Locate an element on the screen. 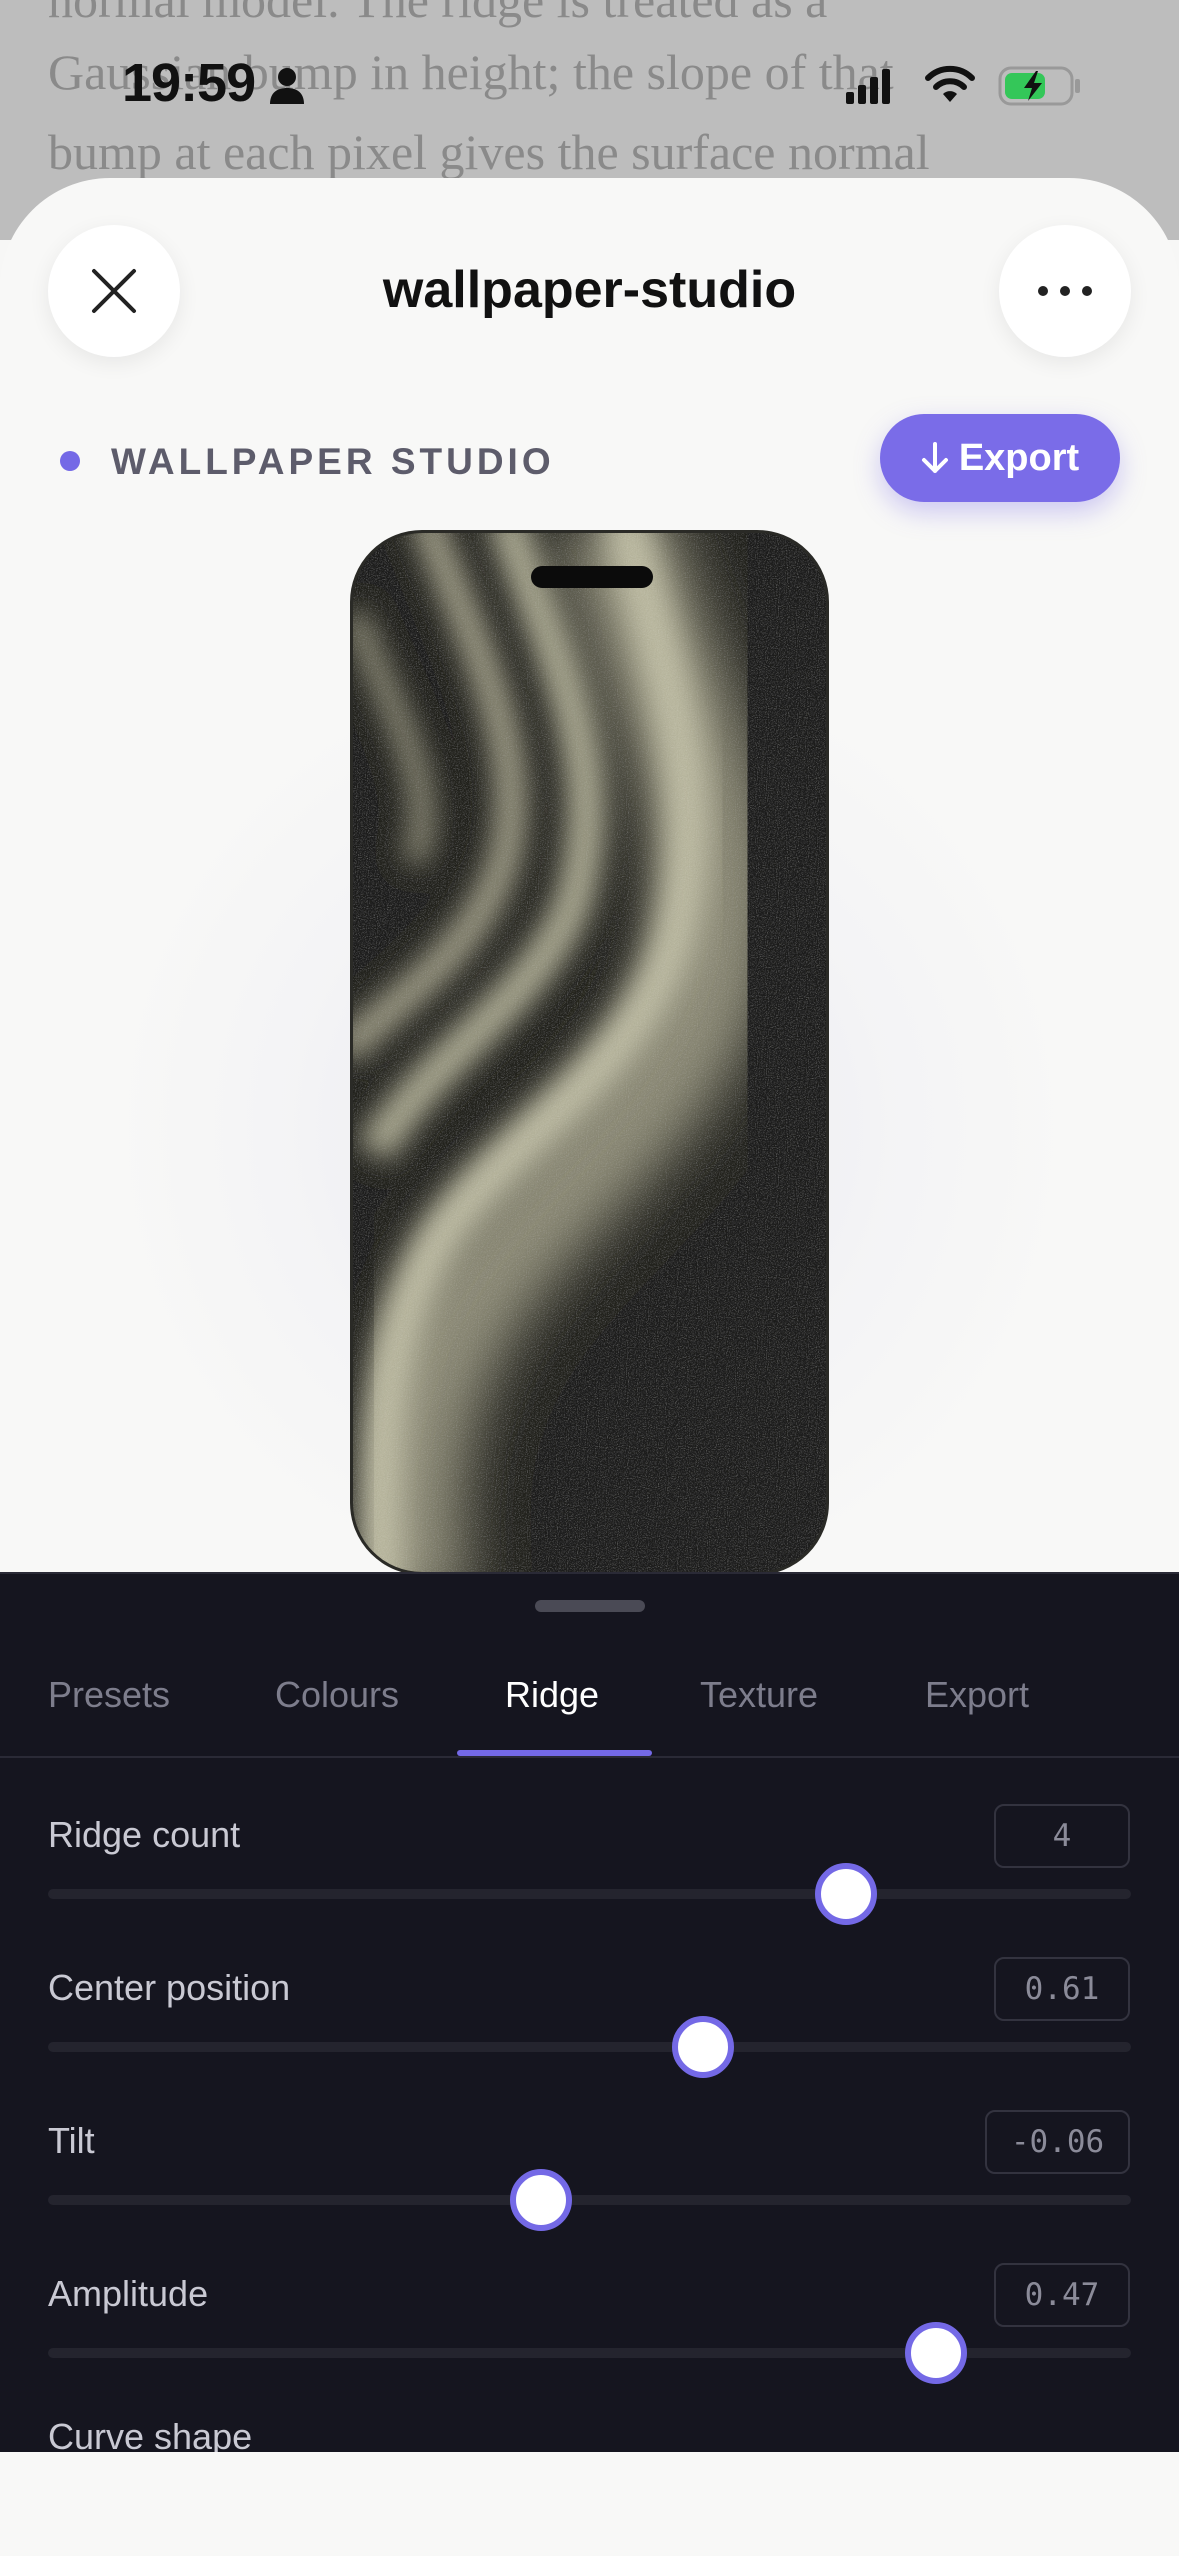  tab-texture: Texture is located at coordinates (759, 1695).